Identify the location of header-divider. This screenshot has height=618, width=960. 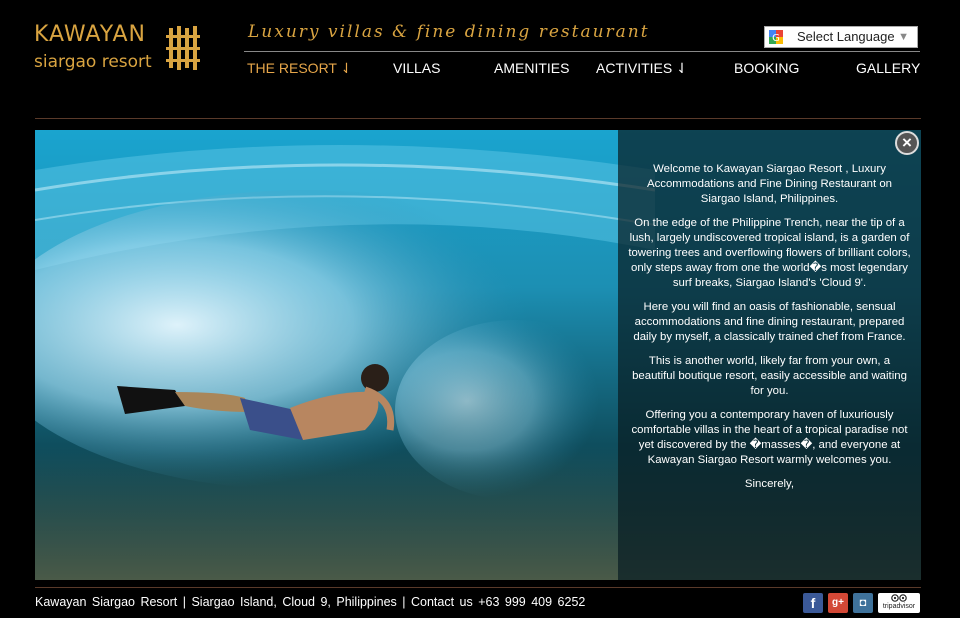
(582, 51).